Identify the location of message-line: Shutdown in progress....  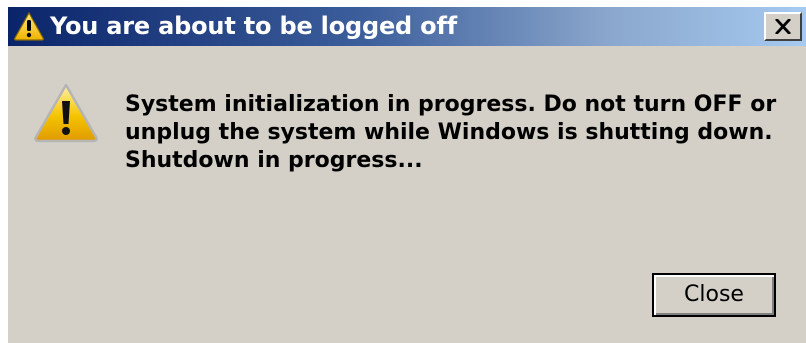
(274, 160).